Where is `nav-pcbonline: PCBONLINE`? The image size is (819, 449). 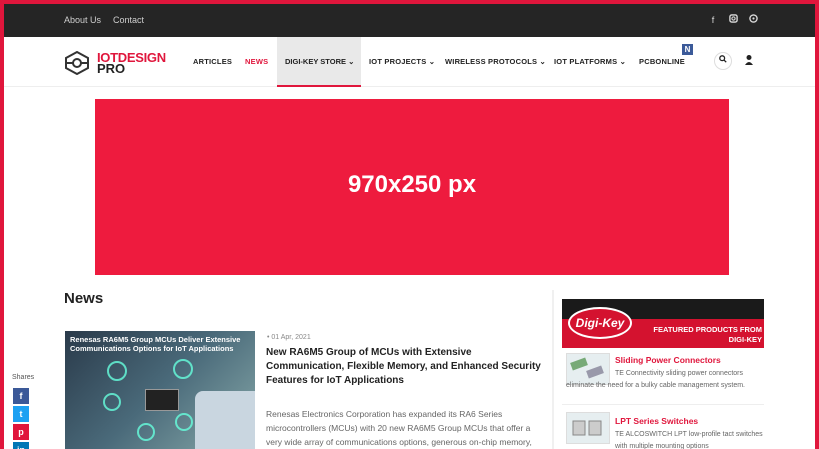
nav-pcbonline: PCBONLINE is located at coordinates (662, 61).